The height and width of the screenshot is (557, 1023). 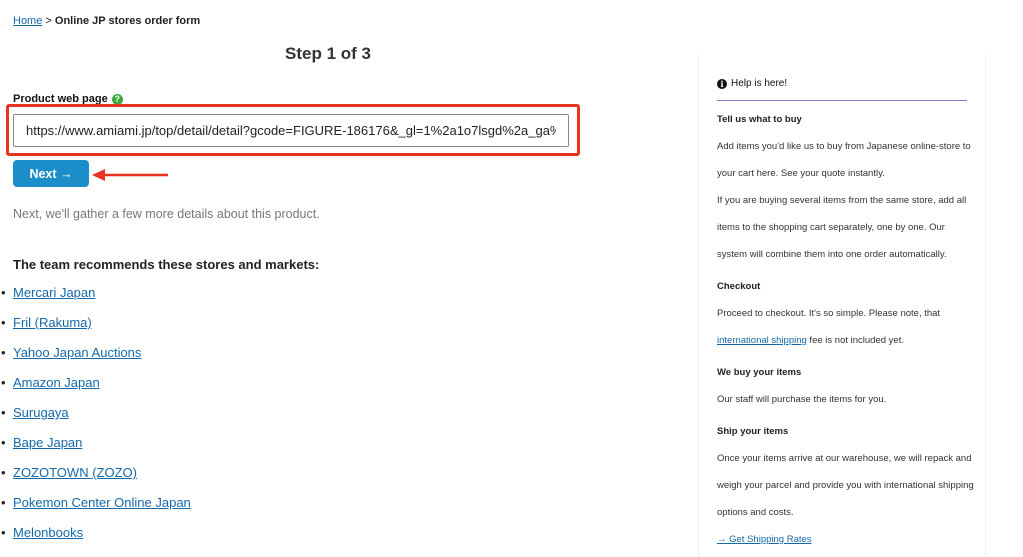 What do you see at coordinates (759, 119) in the screenshot?
I see `help-heading-tell: Tell us what to buy` at bounding box center [759, 119].